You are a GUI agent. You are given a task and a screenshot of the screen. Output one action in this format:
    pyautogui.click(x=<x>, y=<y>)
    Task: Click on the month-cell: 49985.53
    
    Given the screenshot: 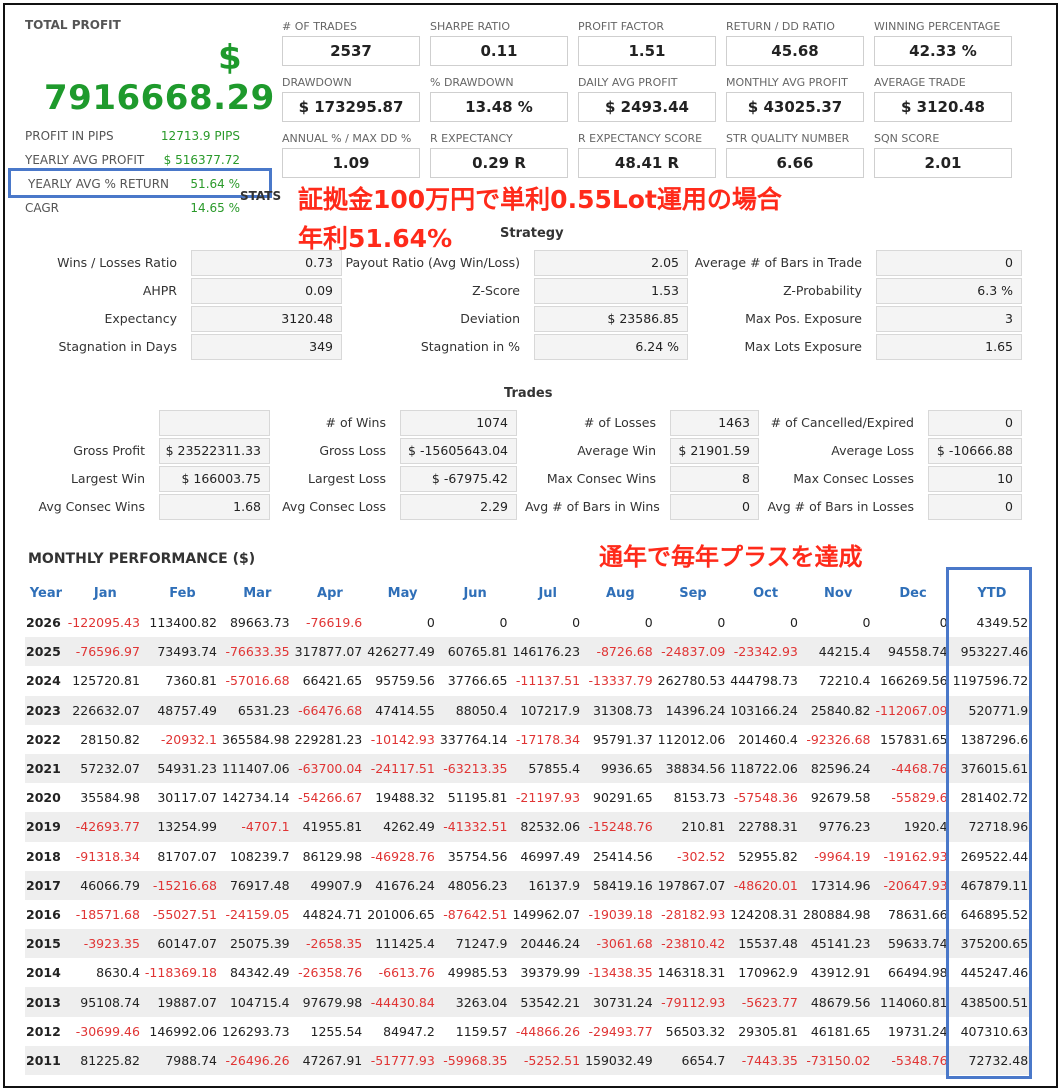 What is the action you would take?
    pyautogui.click(x=477, y=973)
    